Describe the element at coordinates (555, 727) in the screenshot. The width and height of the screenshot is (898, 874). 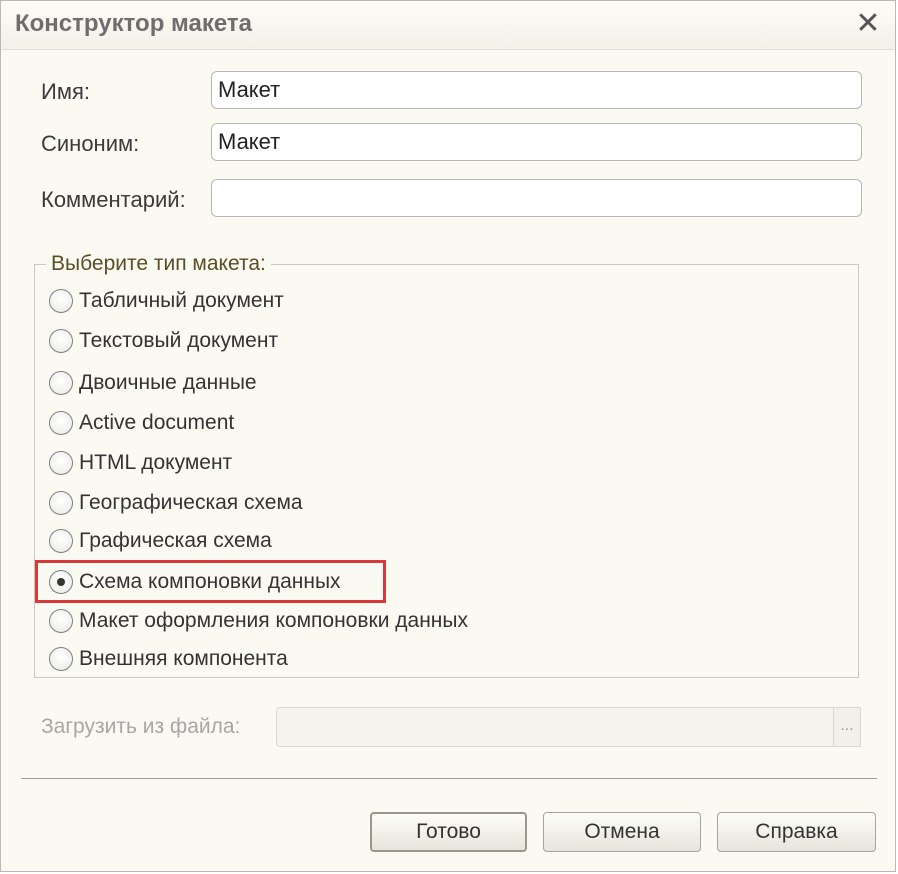
I see `load-from-file-field` at that location.